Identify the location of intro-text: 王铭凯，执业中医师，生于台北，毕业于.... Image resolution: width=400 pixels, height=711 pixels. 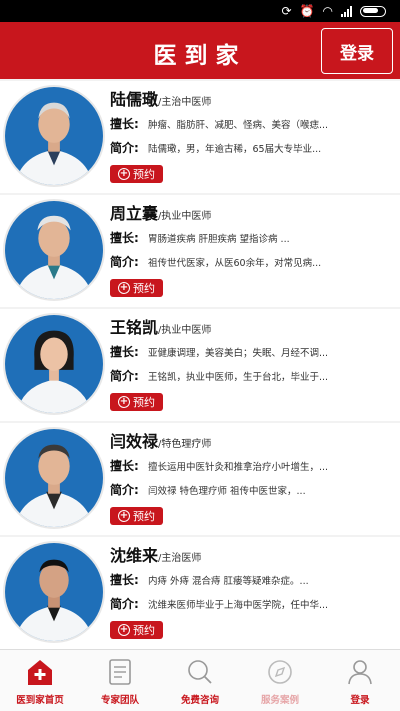
(238, 377).